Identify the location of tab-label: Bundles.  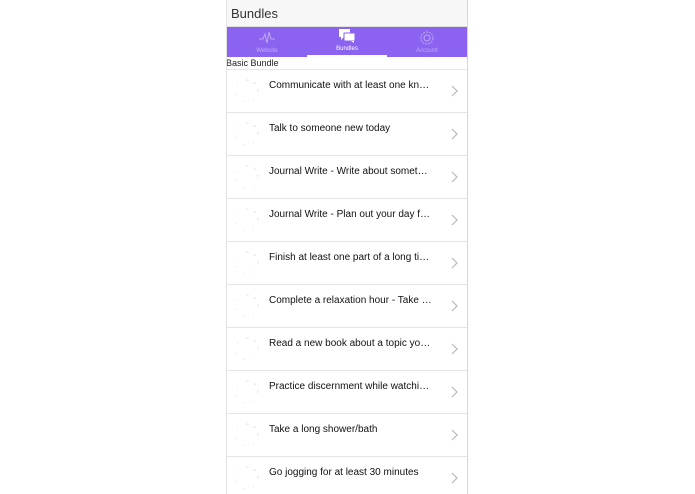
(347, 49).